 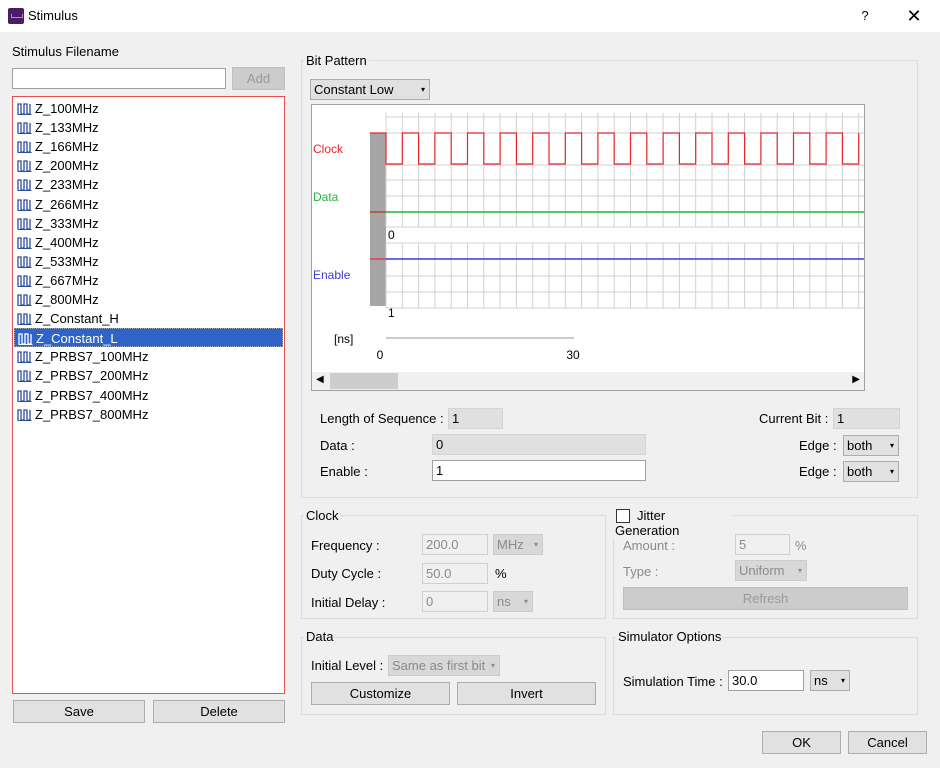 What do you see at coordinates (765, 598) in the screenshot?
I see `refresh-button: Refresh` at bounding box center [765, 598].